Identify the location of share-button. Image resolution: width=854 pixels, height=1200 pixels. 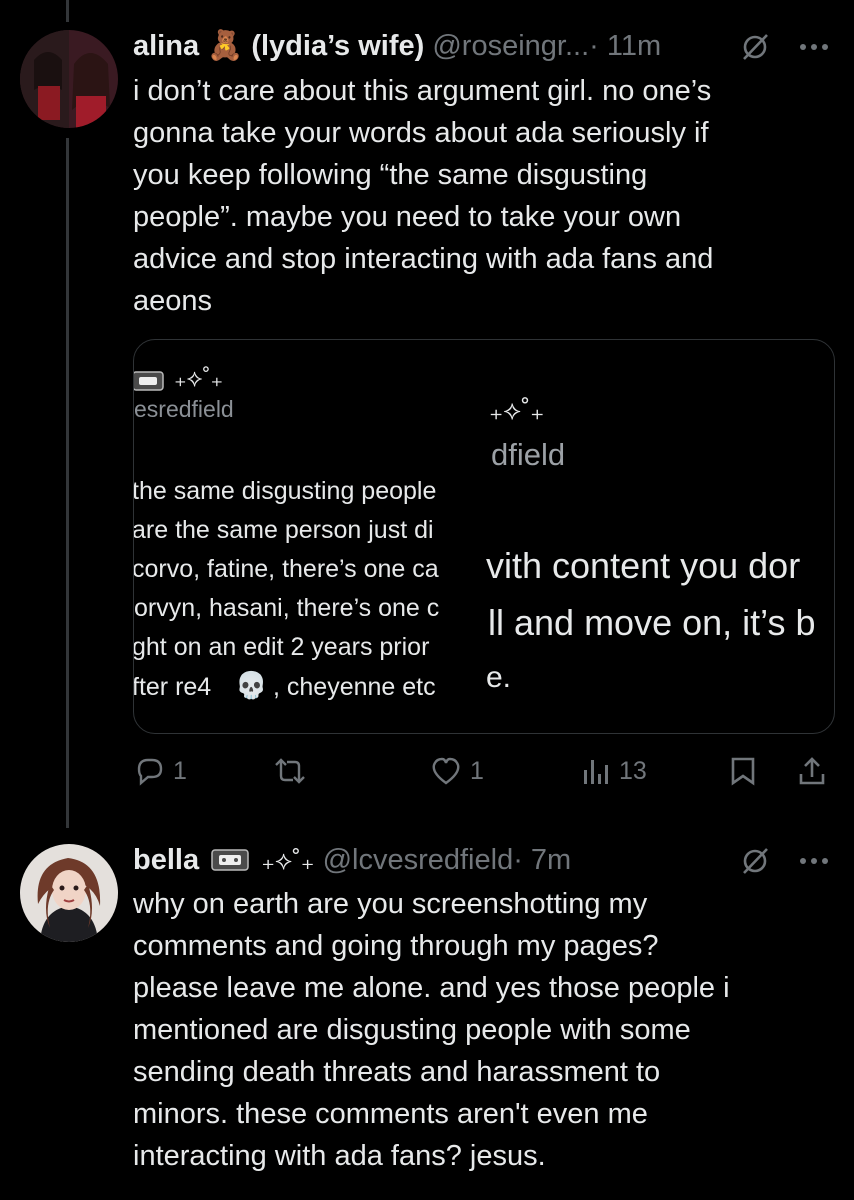
(812, 771).